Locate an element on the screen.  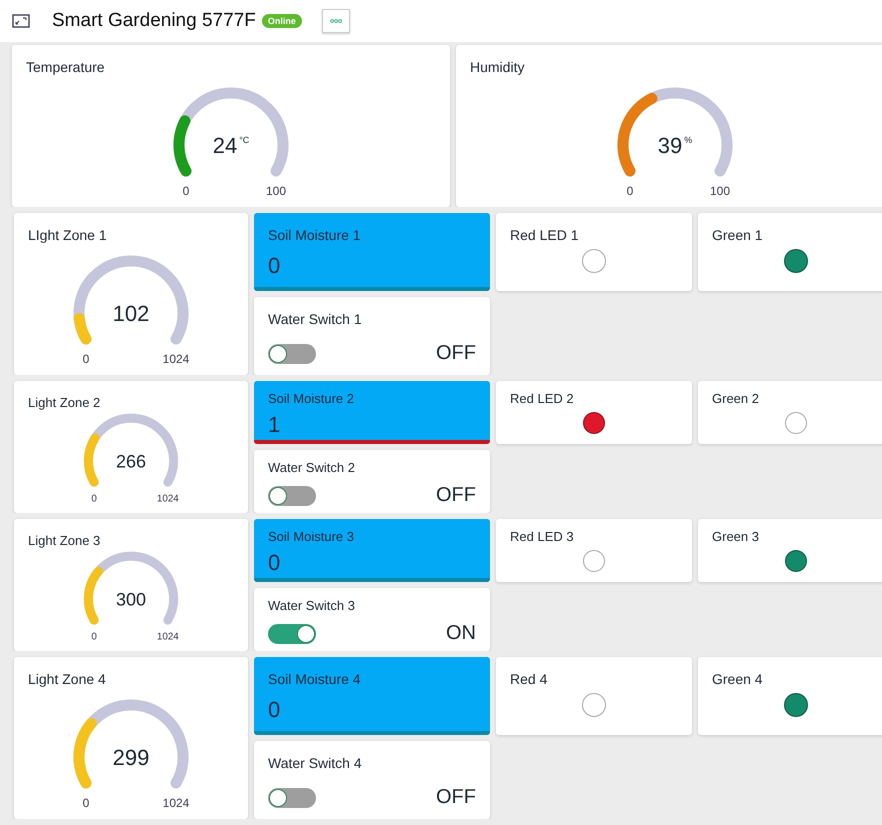
led-title: Red LED 3 is located at coordinates (542, 536).